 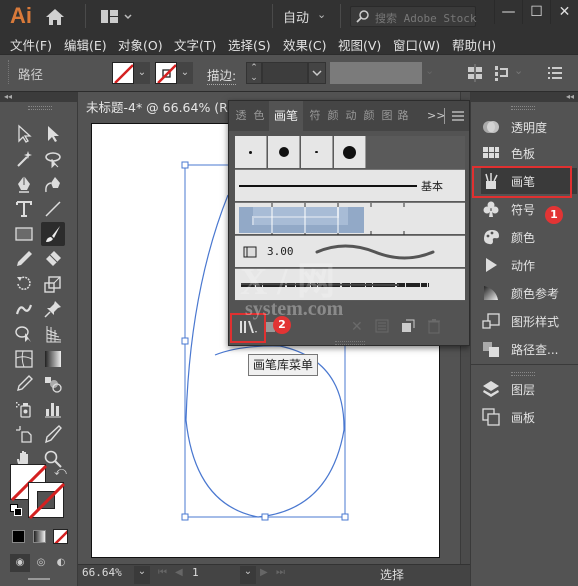 What do you see at coordinates (491, 293) in the screenshot?
I see `color-guide-icon` at bounding box center [491, 293].